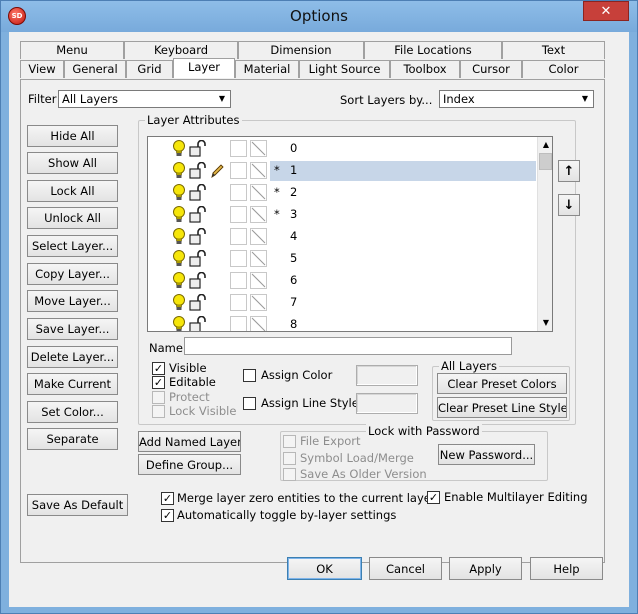  Describe the element at coordinates (158, 382) in the screenshot. I see `editable-checkbox: ✓` at that location.